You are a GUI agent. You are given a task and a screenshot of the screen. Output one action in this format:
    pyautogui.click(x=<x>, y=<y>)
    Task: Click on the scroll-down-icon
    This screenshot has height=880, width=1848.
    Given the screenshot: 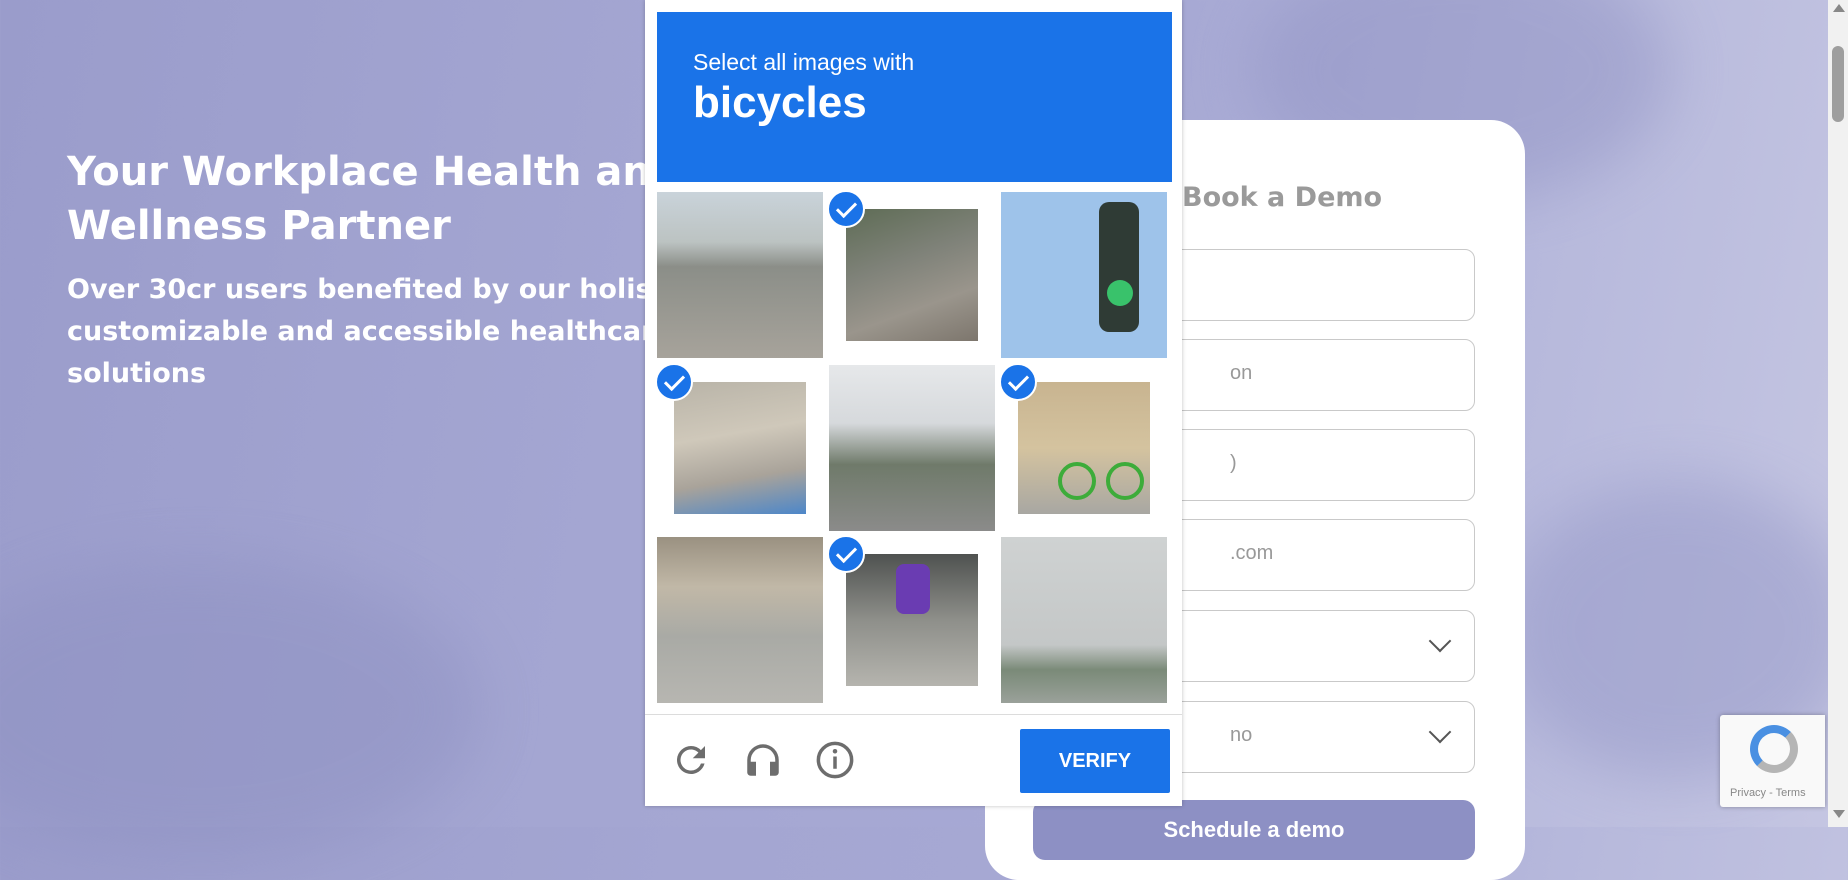 What is the action you would take?
    pyautogui.click(x=1839, y=814)
    